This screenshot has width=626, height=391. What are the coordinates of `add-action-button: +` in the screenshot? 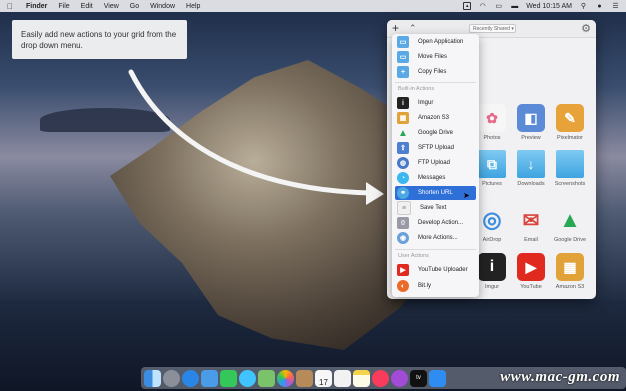 It's located at (395, 28).